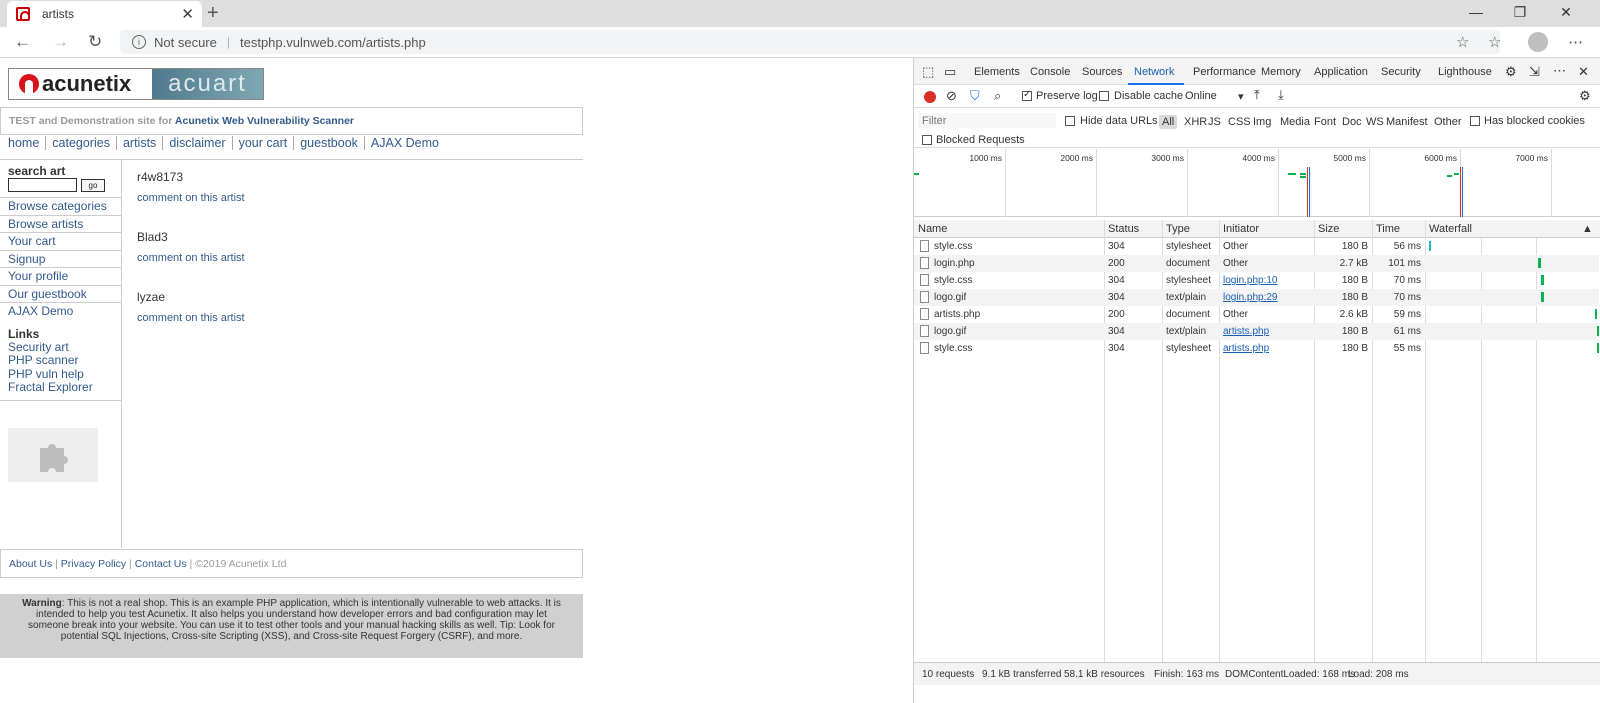  Describe the element at coordinates (1250, 297) in the screenshot. I see `request-initiator-link: login.php:29` at that location.